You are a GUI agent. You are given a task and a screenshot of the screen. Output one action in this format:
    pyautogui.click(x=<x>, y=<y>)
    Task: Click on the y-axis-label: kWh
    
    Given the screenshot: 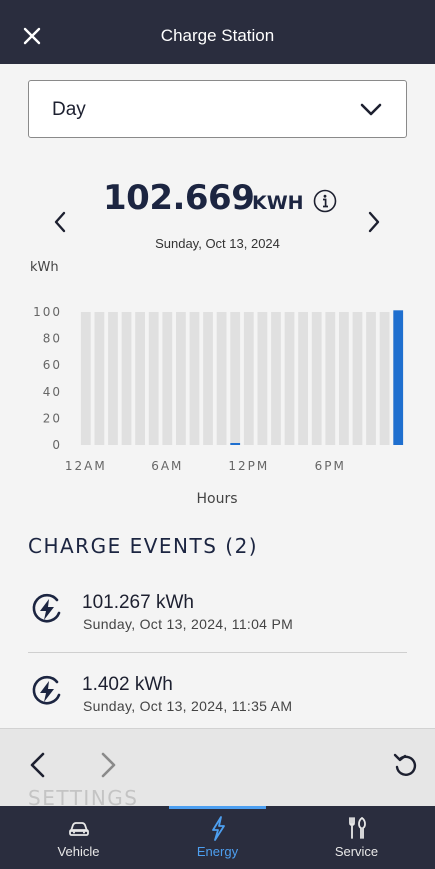 What is the action you would take?
    pyautogui.click(x=44, y=267)
    